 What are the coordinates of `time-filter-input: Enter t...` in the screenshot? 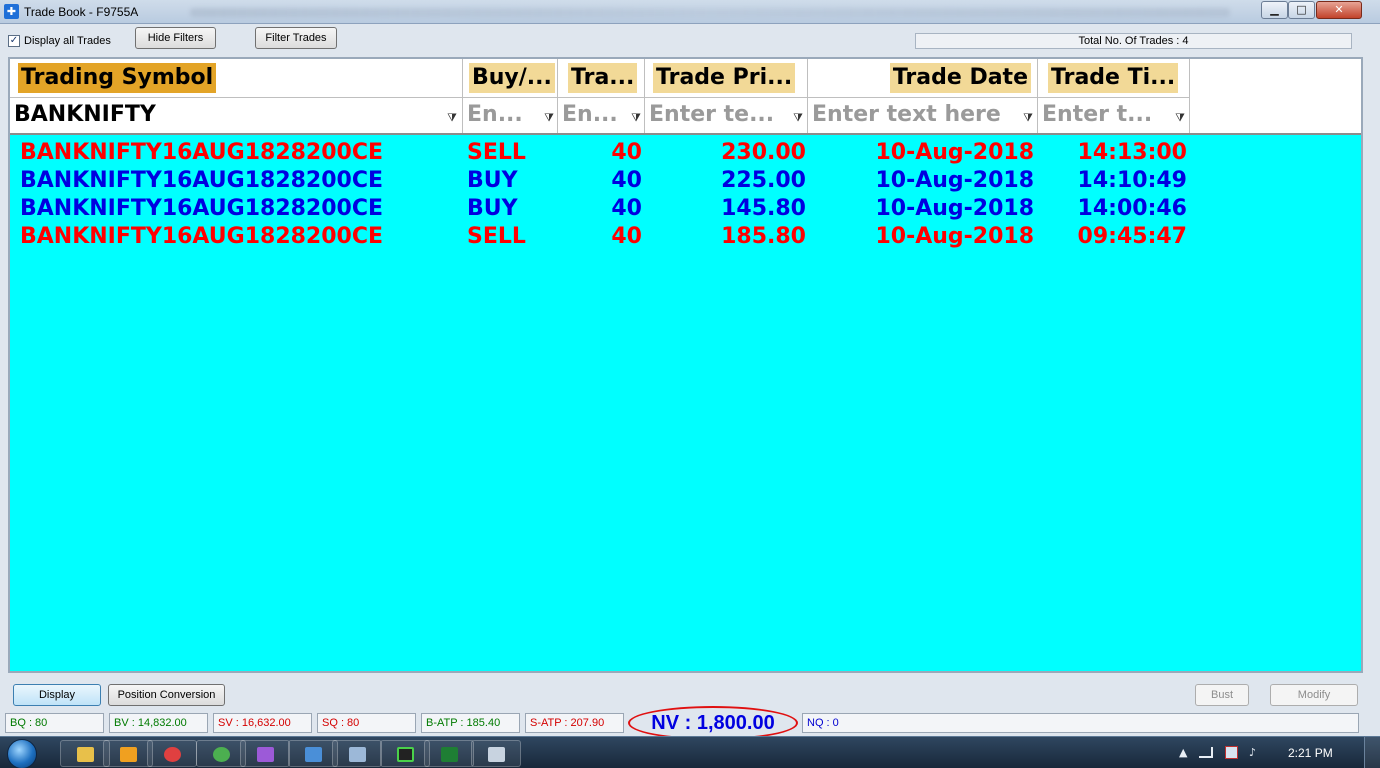 It's located at (1102, 115).